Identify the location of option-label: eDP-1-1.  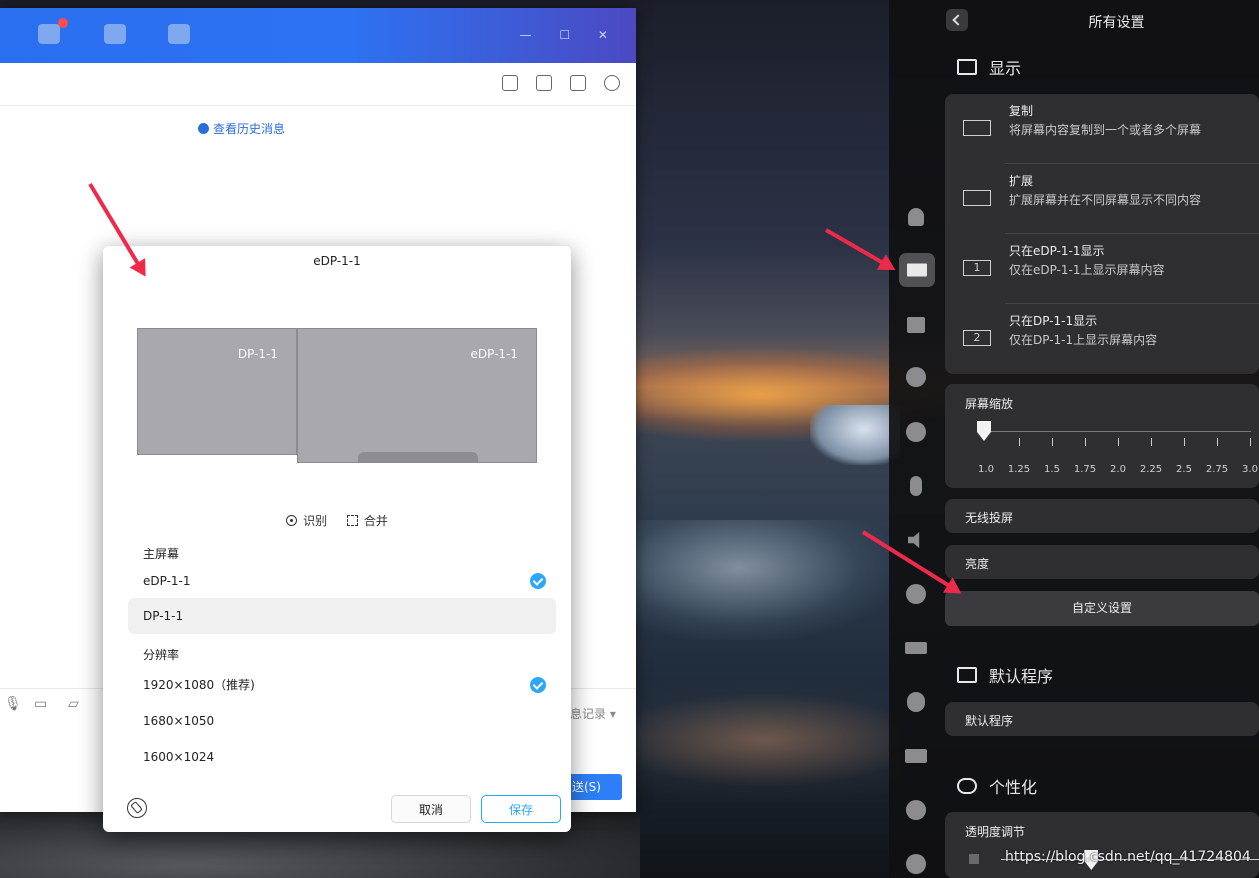
(167, 581).